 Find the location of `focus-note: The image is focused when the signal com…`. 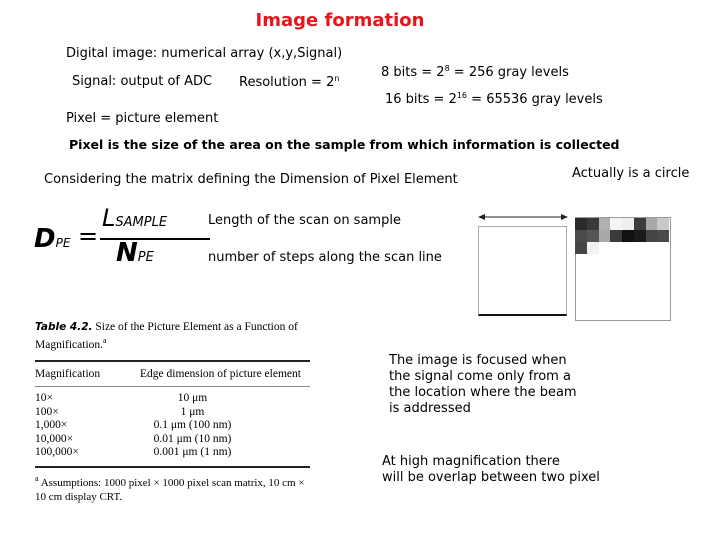

focus-note: The image is focused when the signal com… is located at coordinates (483, 384).